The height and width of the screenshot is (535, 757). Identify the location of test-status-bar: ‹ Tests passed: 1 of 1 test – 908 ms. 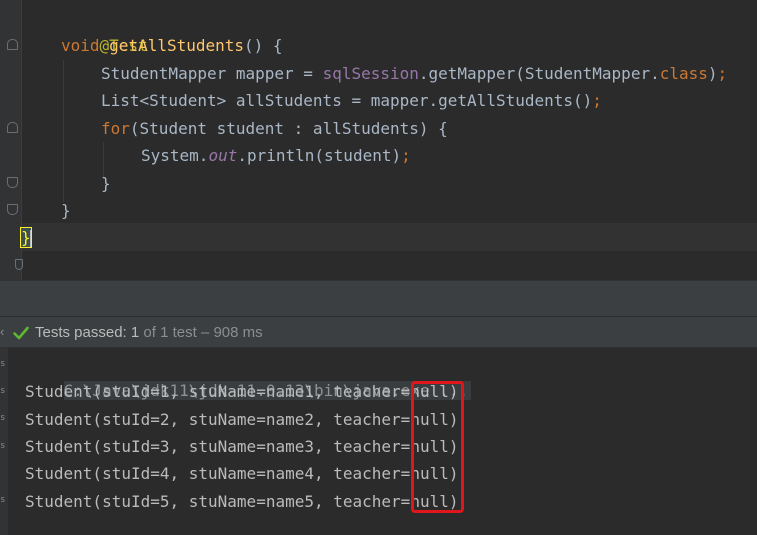
(378, 332).